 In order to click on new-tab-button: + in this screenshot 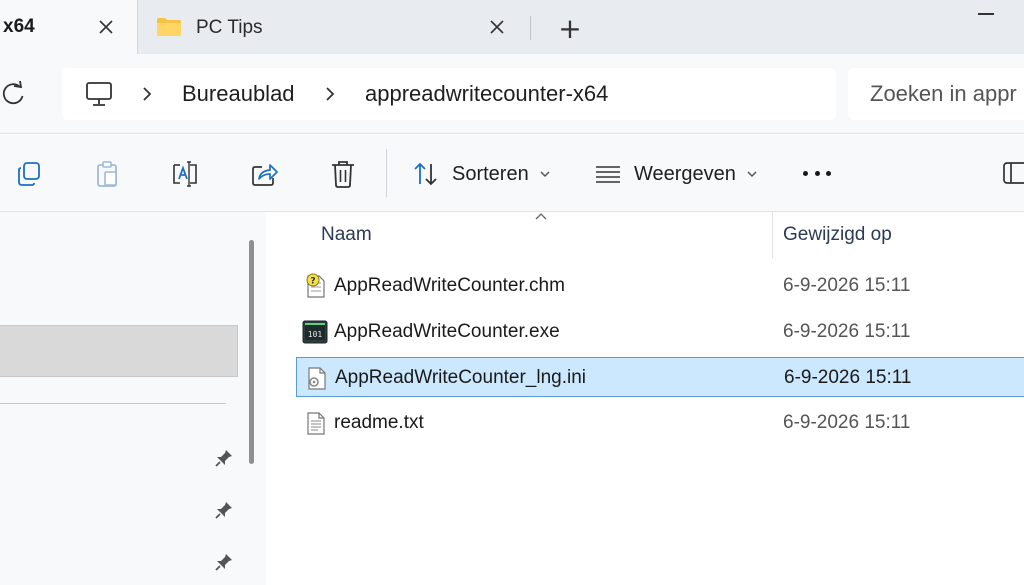, I will do `click(570, 29)`.